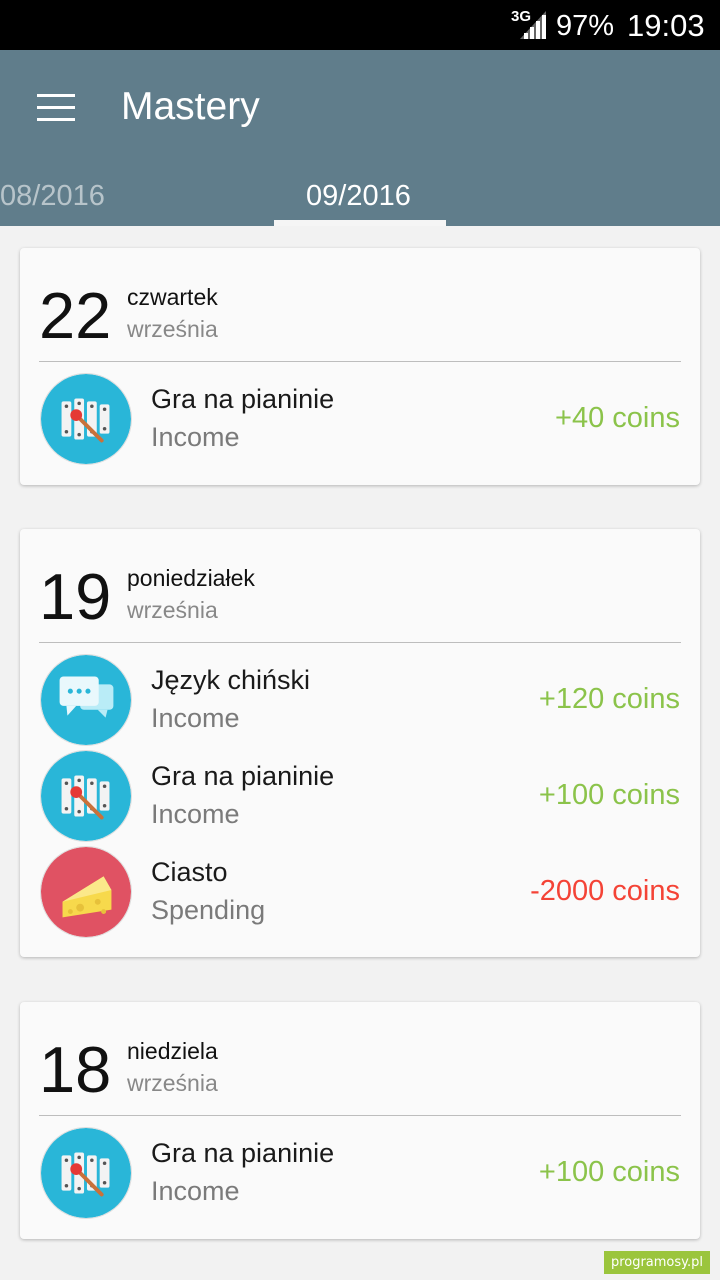 The image size is (720, 1280). I want to click on battery-level: 97%, so click(585, 26).